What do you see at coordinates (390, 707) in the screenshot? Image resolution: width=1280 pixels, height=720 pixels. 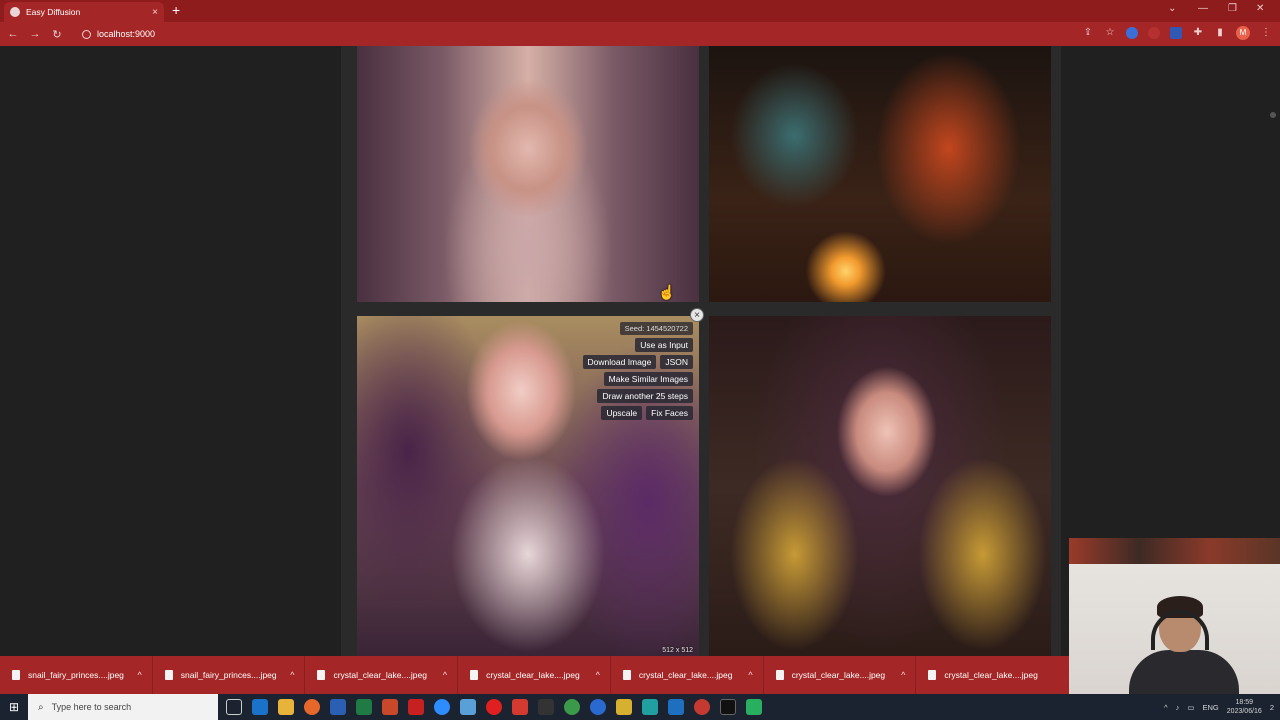 I see `powerpoint-icon` at bounding box center [390, 707].